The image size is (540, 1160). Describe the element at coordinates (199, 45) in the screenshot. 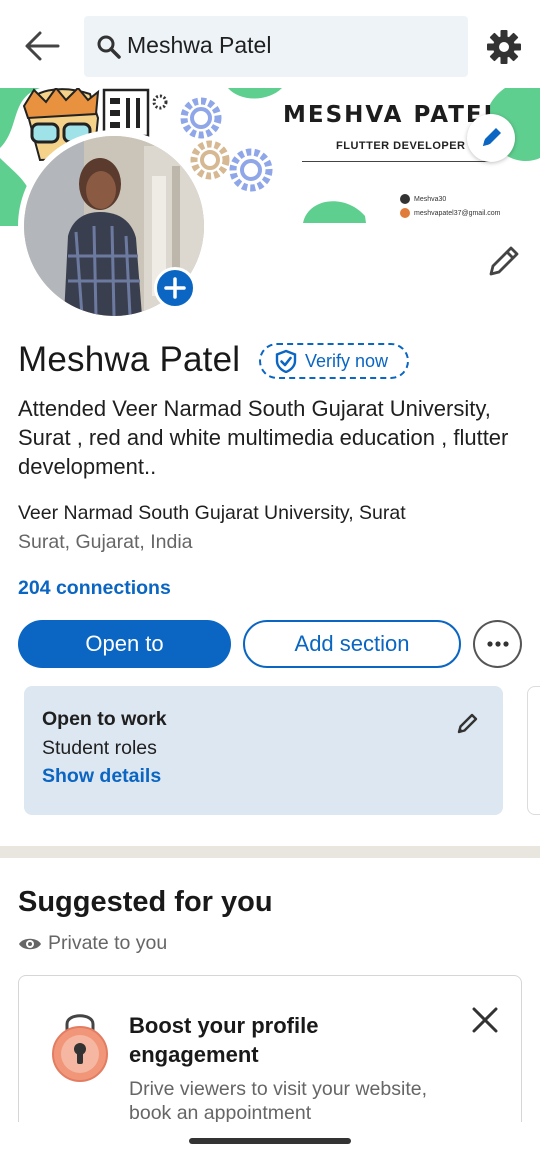

I see `search-value: Meshwa Patel` at that location.